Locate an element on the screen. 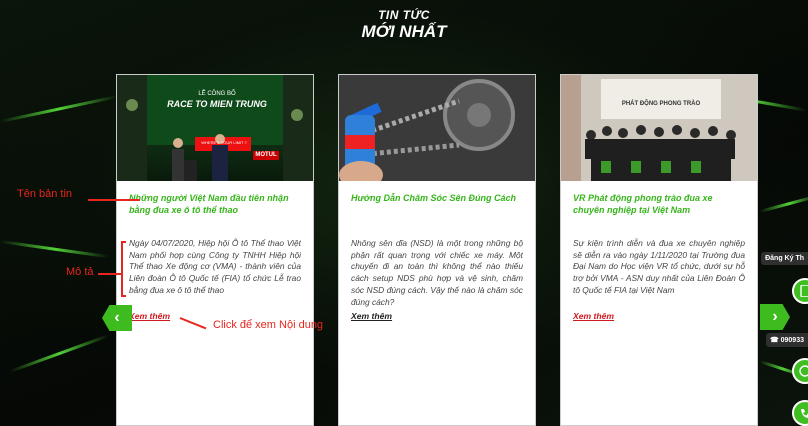 The width and height of the screenshot is (808, 426). annotation-desc-line is located at coordinates (110, 274).